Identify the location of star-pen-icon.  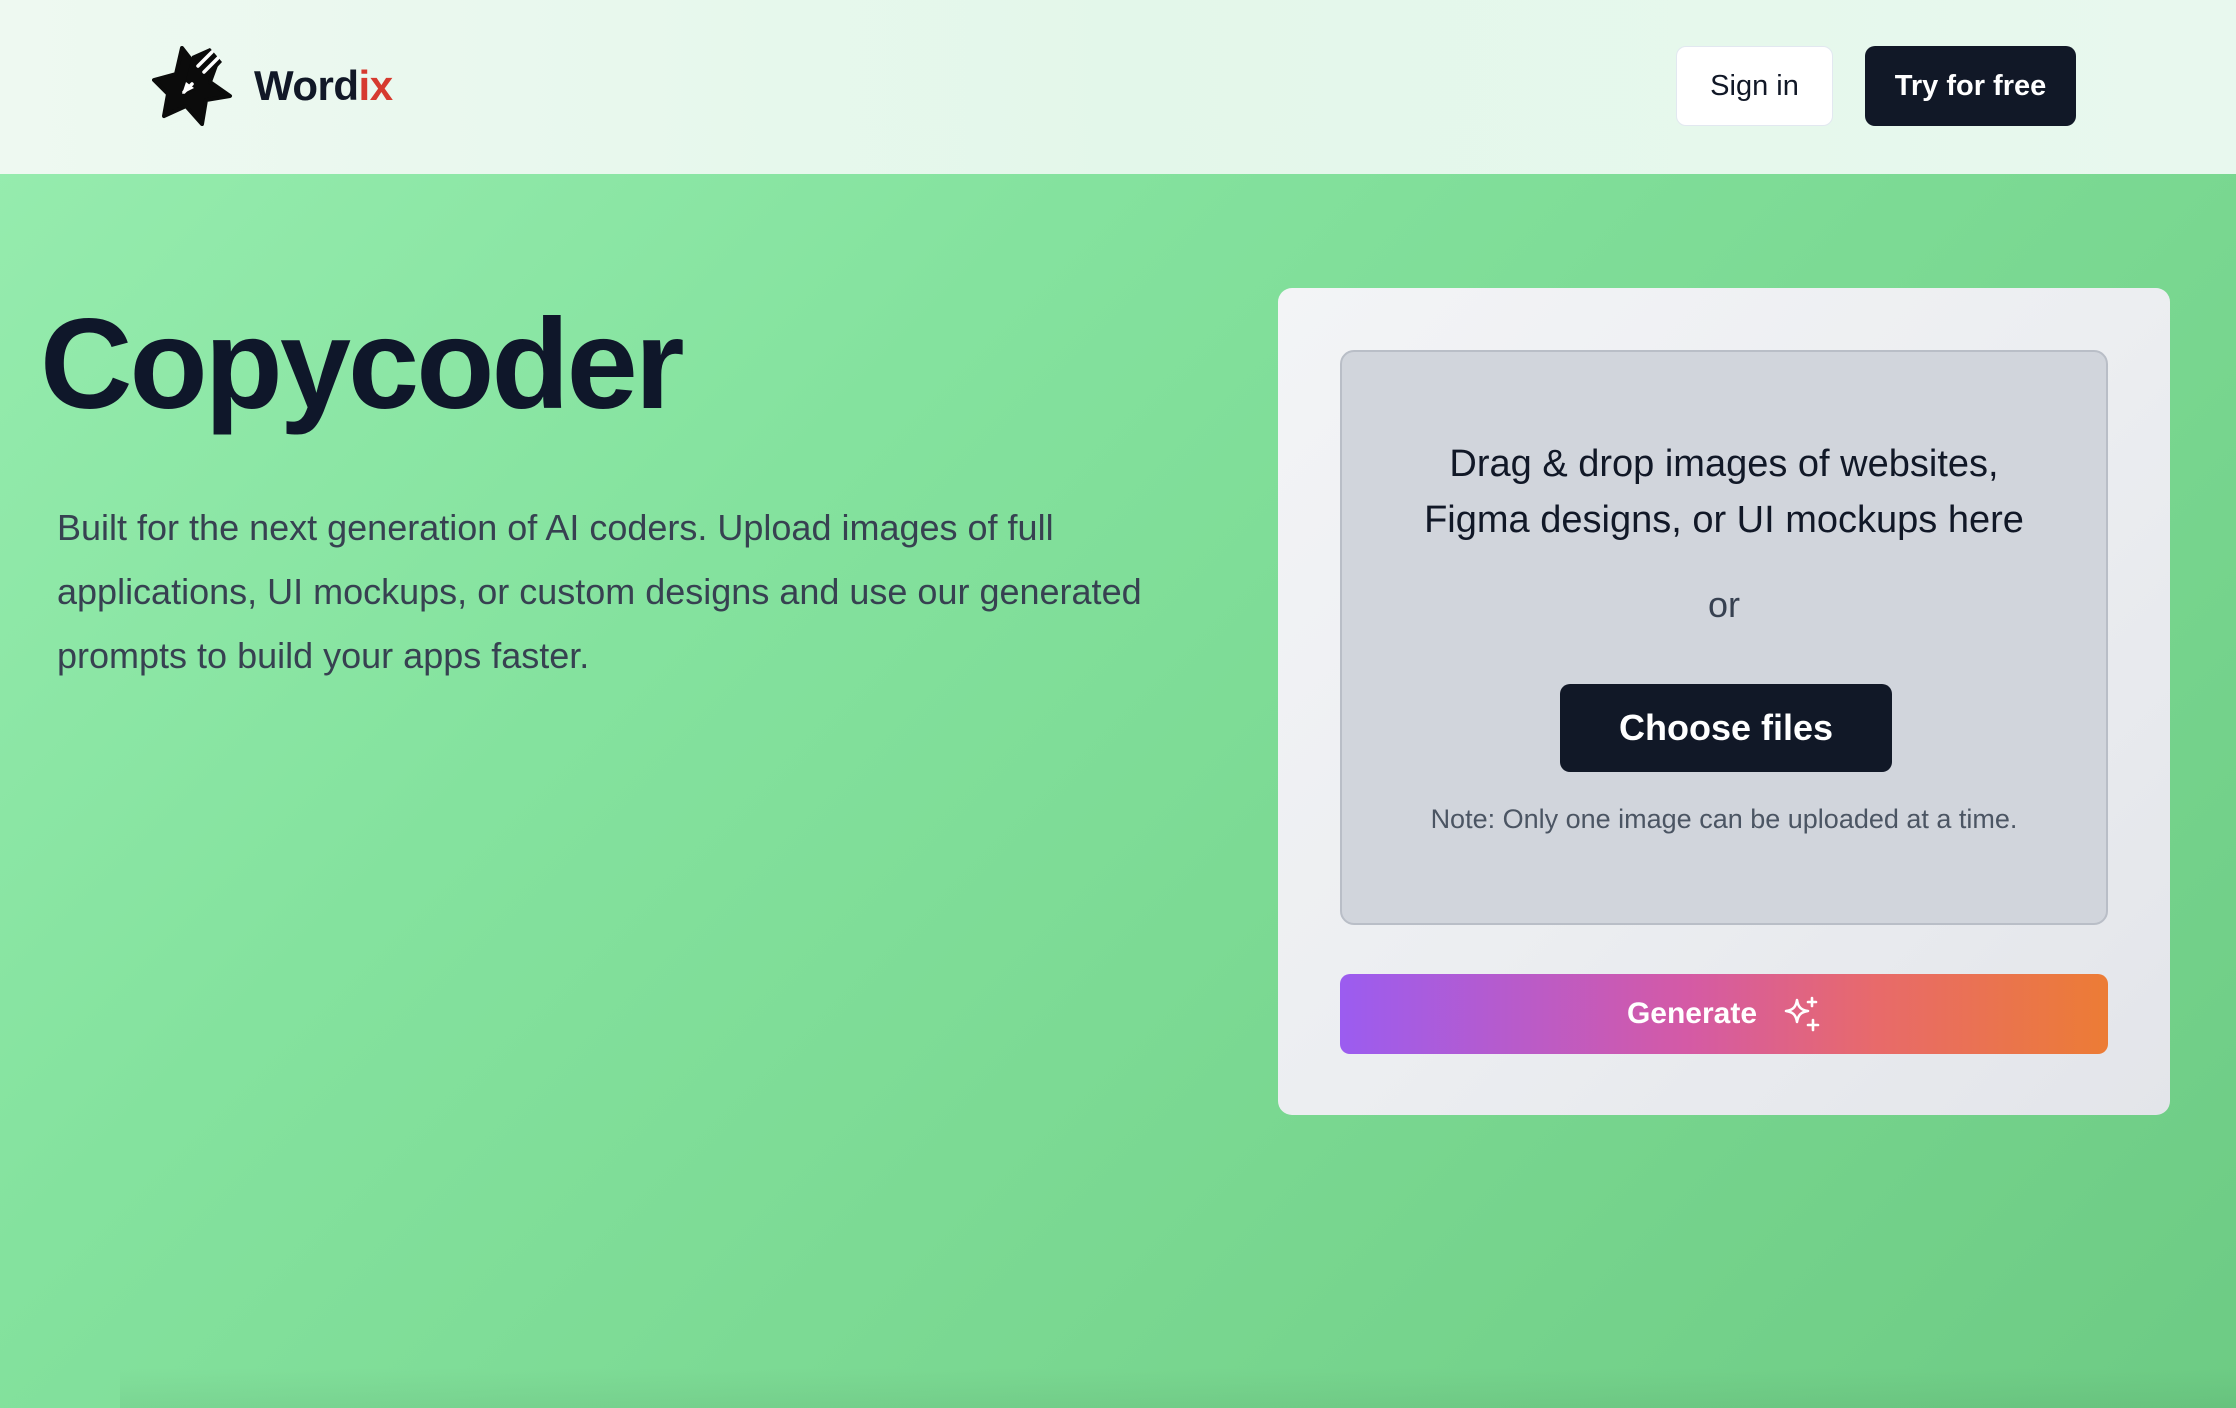
(192, 86).